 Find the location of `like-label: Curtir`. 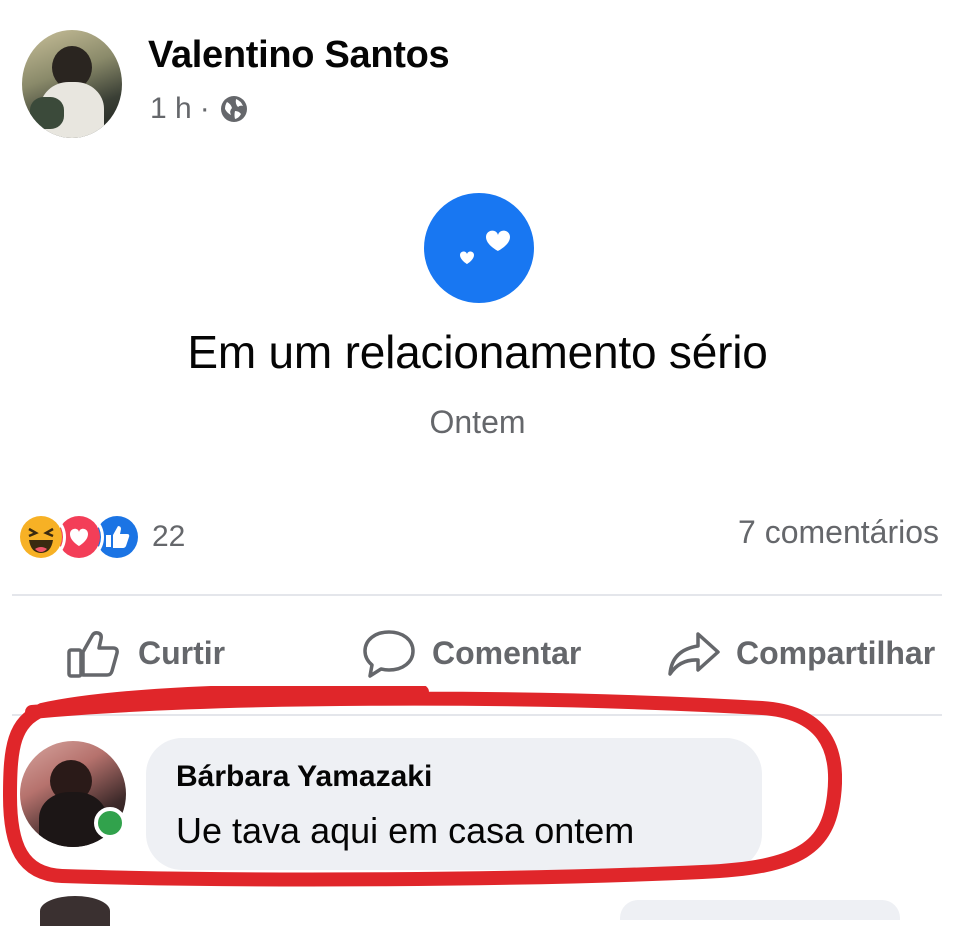

like-label: Curtir is located at coordinates (182, 652).